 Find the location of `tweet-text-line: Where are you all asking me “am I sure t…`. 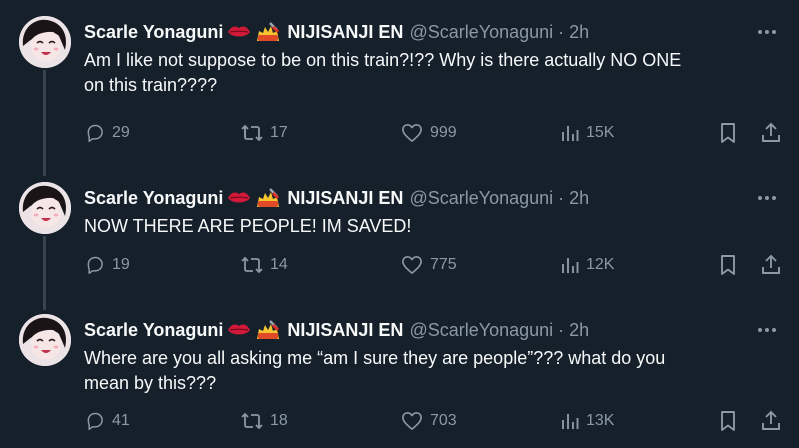

tweet-text-line: Where are you all asking me “am I sure t… is located at coordinates (375, 358).